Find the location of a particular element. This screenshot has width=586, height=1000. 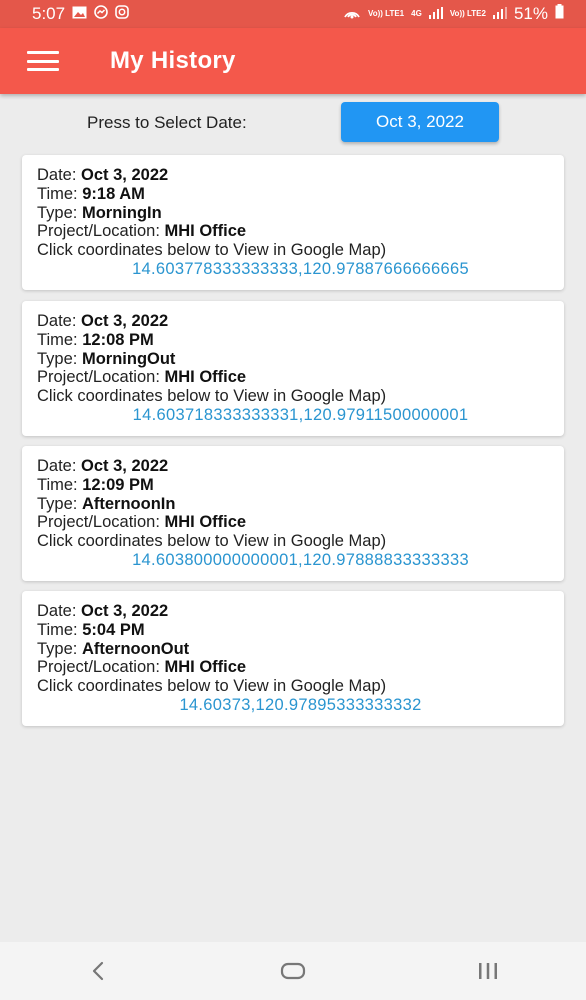

page-title: My History is located at coordinates (173, 60).